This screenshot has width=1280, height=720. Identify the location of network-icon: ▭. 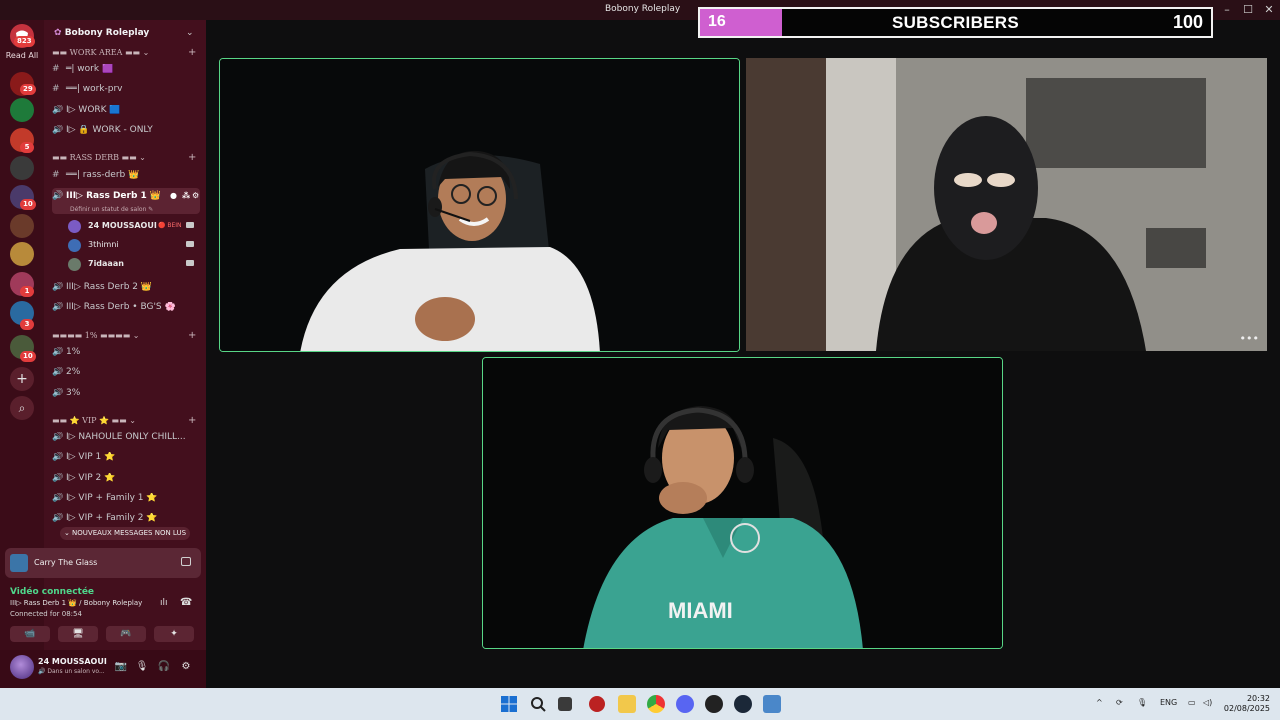
(1192, 702).